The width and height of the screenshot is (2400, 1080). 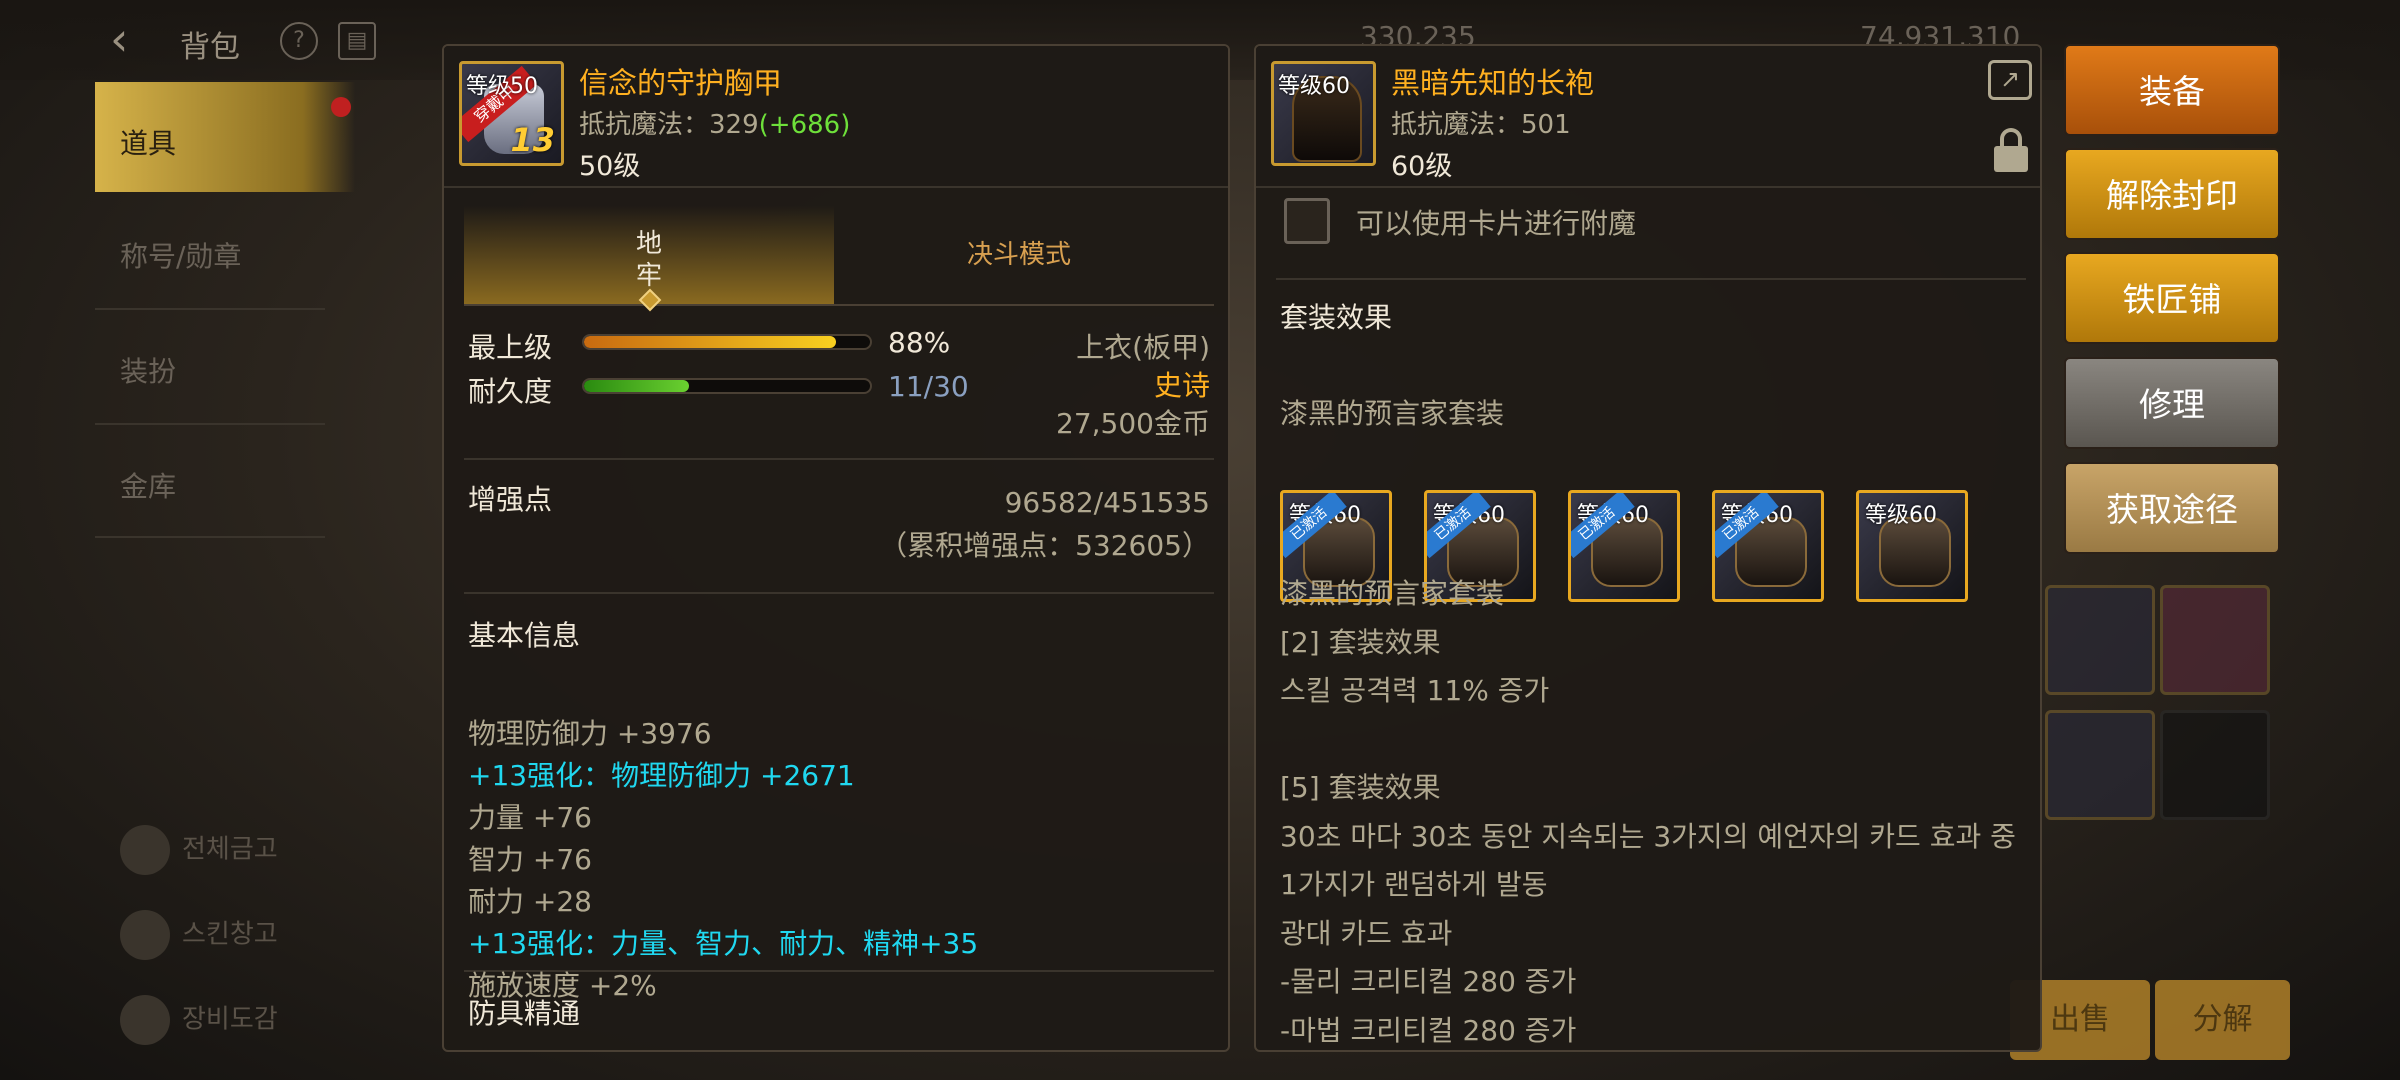 What do you see at coordinates (1307, 221) in the screenshot?
I see `card-slot-icon` at bounding box center [1307, 221].